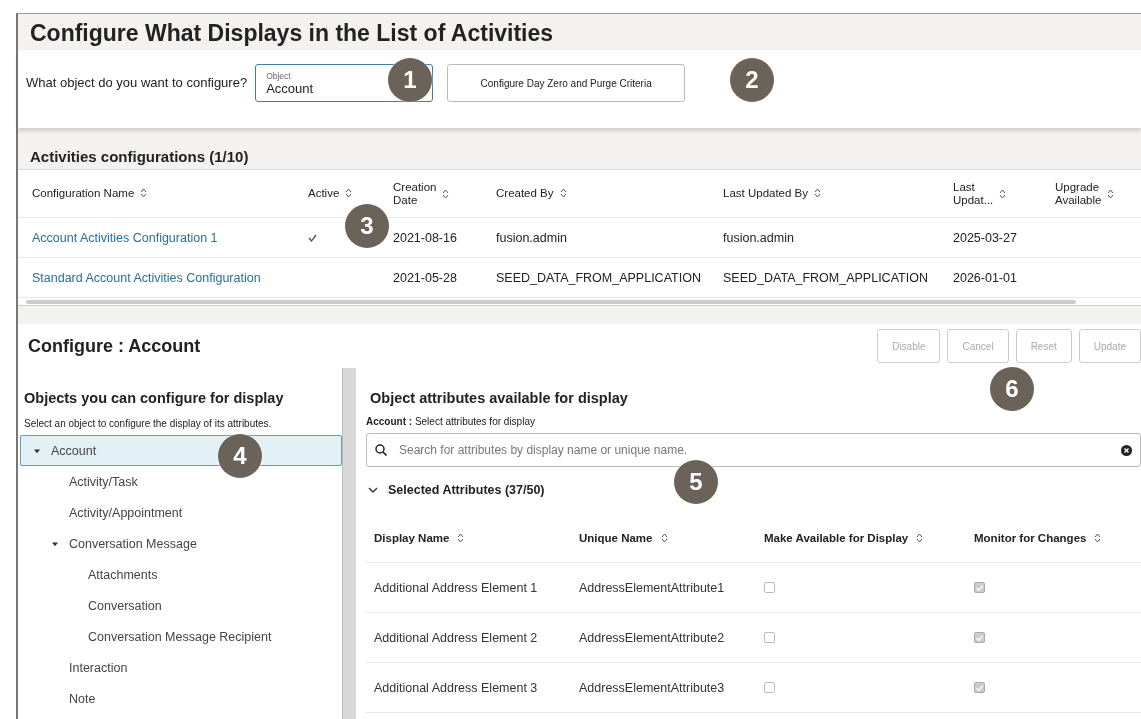  Describe the element at coordinates (836, 537) in the screenshot. I see `column-header: Make Available for Display` at that location.